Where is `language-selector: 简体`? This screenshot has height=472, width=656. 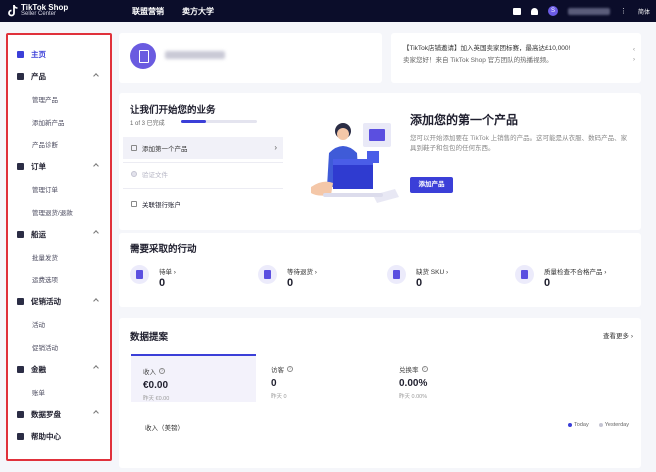
language-selector: 简体 is located at coordinates (644, 11).